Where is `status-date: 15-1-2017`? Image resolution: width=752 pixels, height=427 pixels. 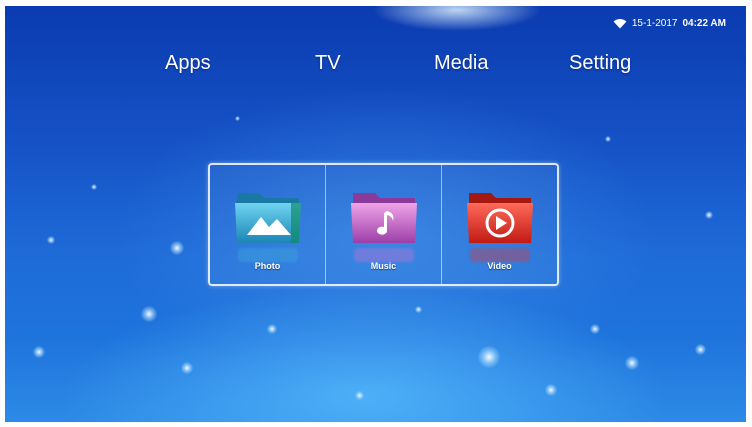
status-date: 15-1-2017 is located at coordinates (654, 23).